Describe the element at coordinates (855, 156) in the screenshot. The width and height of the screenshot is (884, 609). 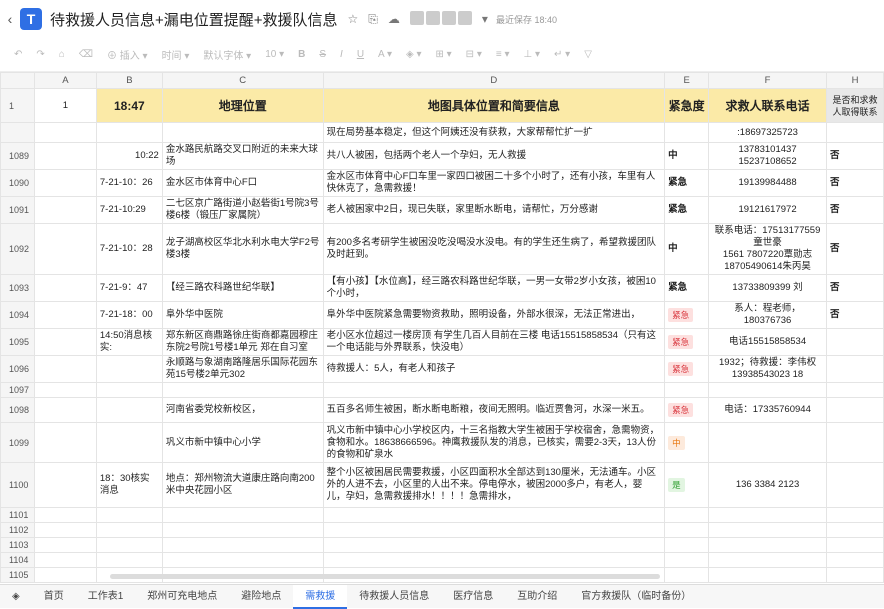
I see `cell: 否` at that location.